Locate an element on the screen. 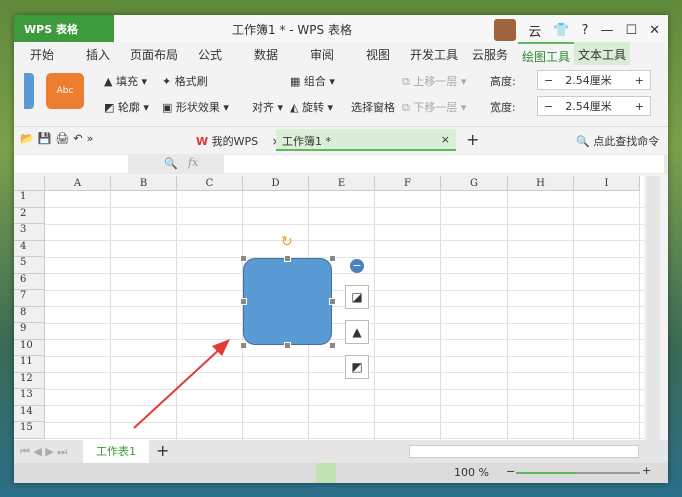 Image resolution: width=682 pixels, height=497 pixels. annotation-arrow is located at coordinates (181, 384).